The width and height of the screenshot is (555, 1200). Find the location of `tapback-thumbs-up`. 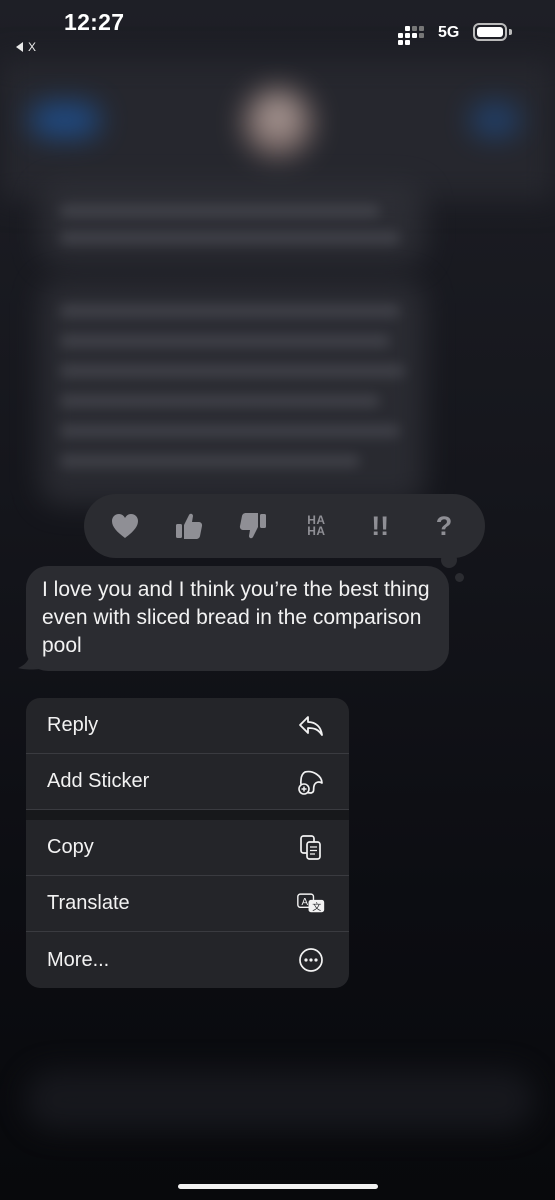

tapback-thumbs-up is located at coordinates (189, 526).